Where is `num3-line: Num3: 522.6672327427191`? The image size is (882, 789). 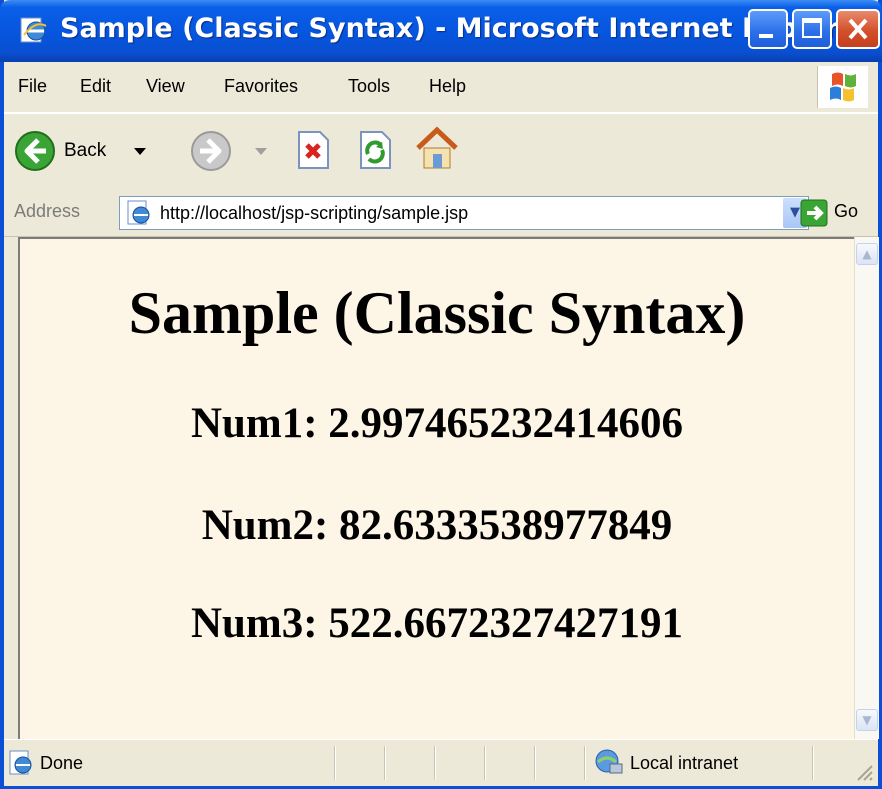 num3-line: Num3: 522.6672327427191 is located at coordinates (437, 623).